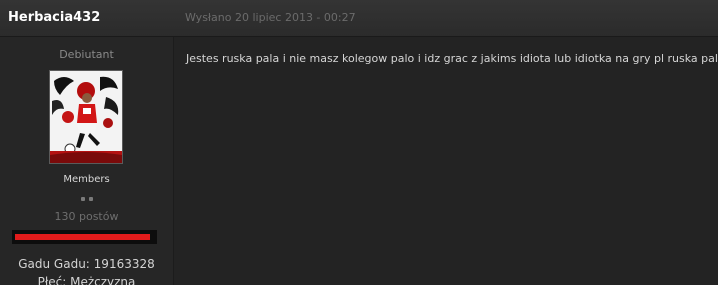 The image size is (718, 285). Describe the element at coordinates (270, 17) in the screenshot. I see `post-date: Wysłano 20 lipiec 2013 - 00:27` at that location.